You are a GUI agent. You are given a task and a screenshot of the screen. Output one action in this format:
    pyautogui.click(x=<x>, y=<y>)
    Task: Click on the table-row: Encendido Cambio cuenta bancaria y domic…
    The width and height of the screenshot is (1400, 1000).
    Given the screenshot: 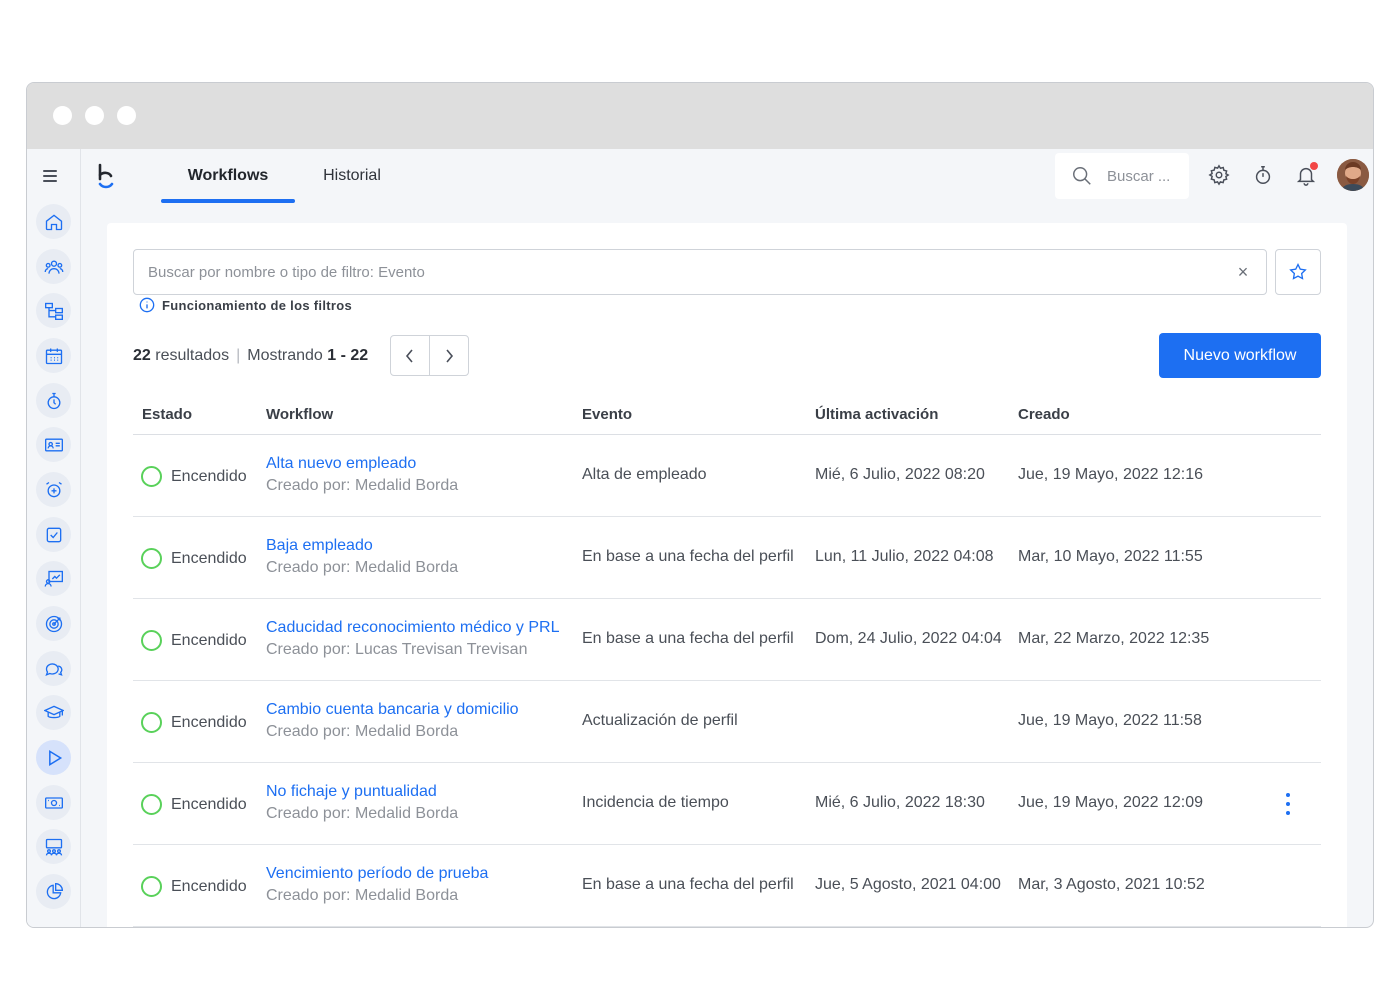 What is the action you would take?
    pyautogui.click(x=727, y=722)
    